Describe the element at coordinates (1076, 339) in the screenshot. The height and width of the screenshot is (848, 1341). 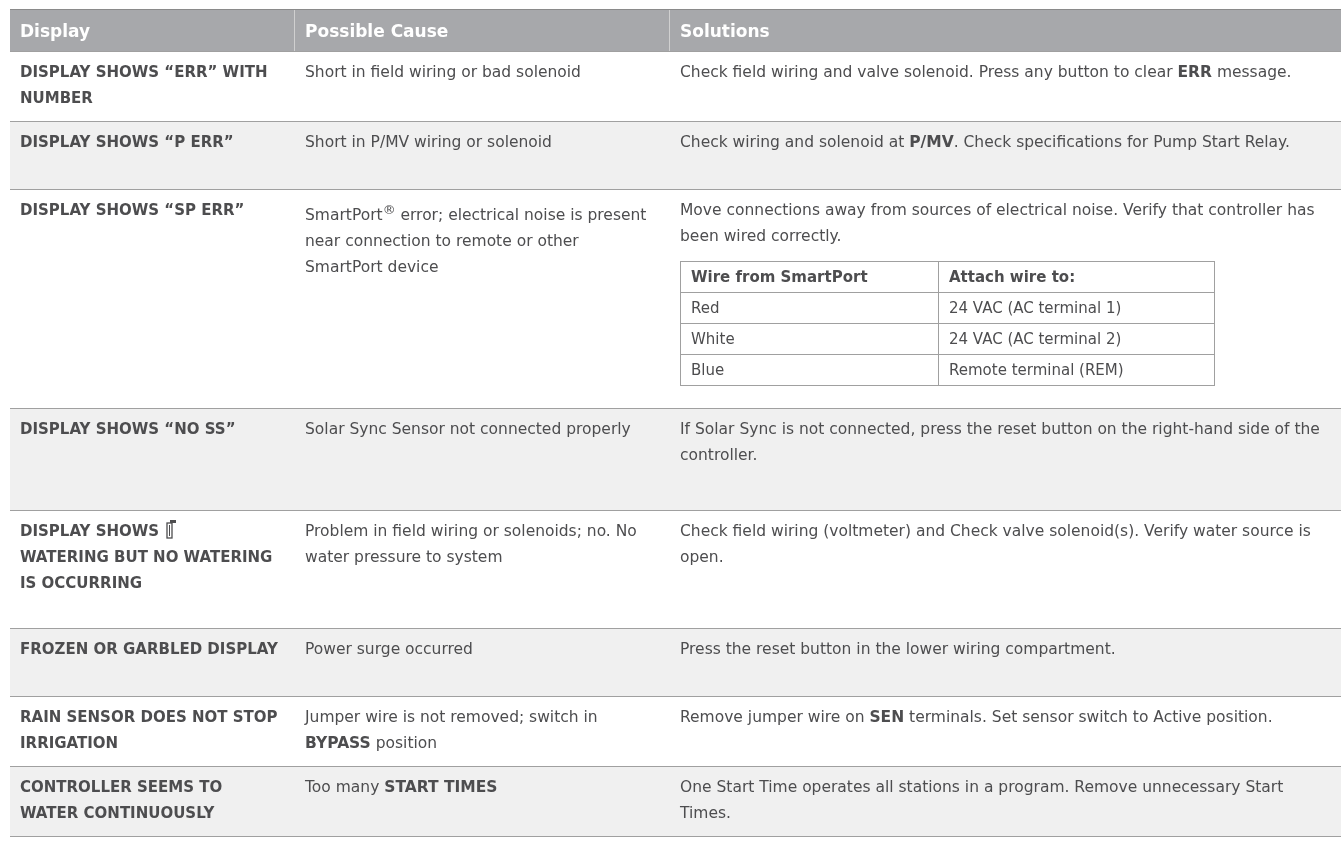
I see `table-cell: 24 VAC (AC terminal 2)` at that location.